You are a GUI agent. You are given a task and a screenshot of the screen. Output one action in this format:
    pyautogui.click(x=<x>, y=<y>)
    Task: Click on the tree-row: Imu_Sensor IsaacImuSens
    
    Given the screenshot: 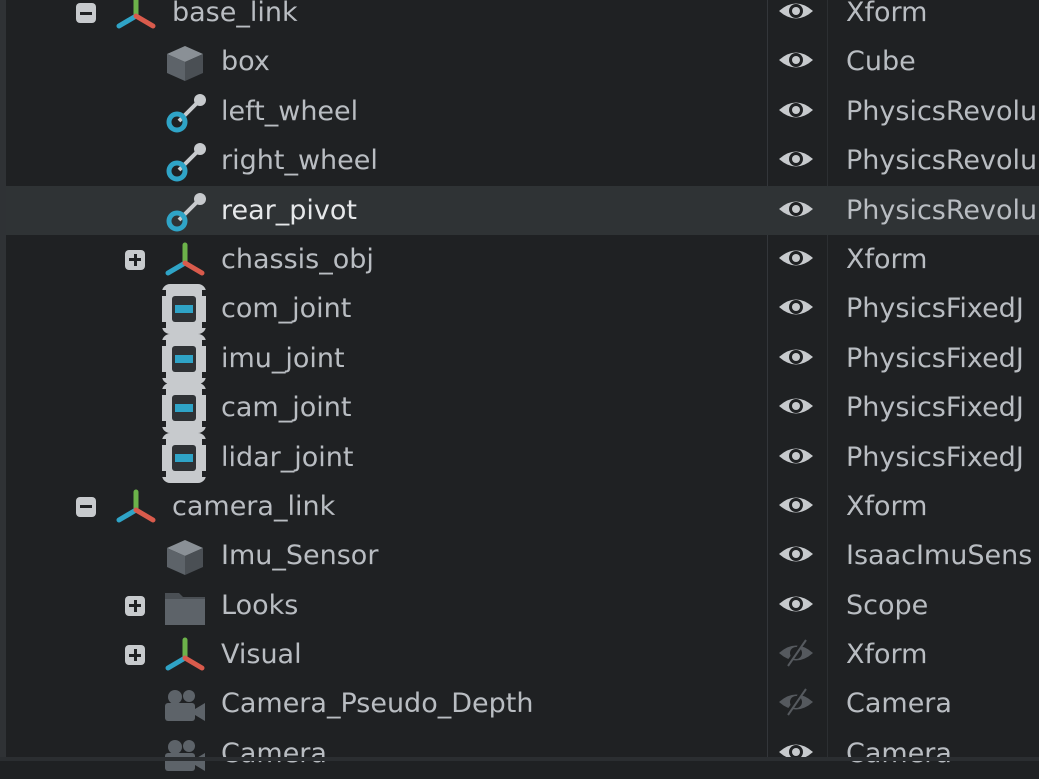 What is the action you would take?
    pyautogui.click(x=522, y=555)
    